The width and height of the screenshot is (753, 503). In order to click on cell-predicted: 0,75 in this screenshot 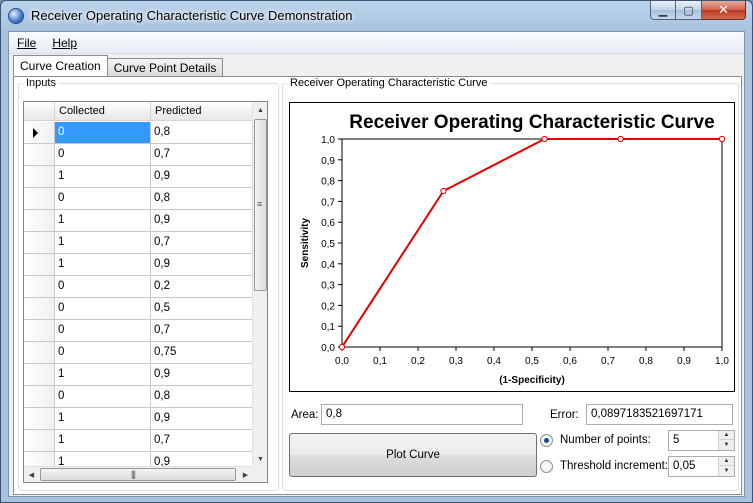, I will do `click(202, 353)`.